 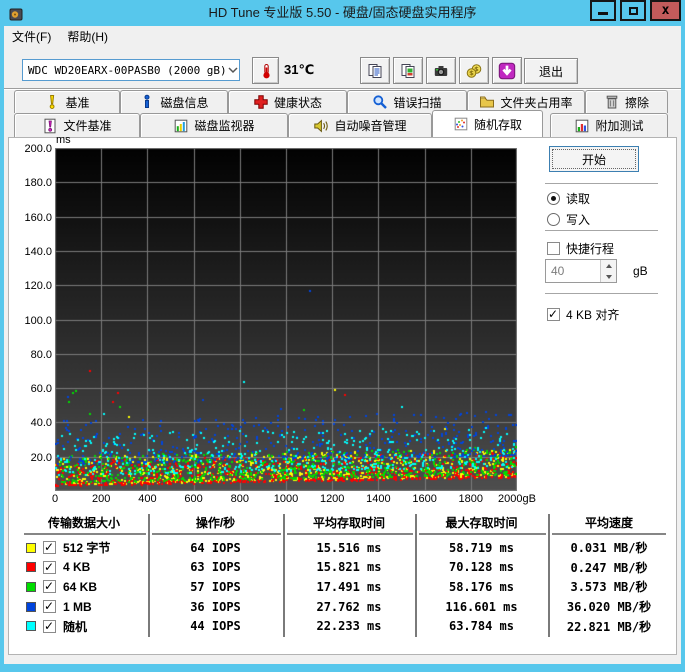 I want to click on spinner, so click(x=608, y=271).